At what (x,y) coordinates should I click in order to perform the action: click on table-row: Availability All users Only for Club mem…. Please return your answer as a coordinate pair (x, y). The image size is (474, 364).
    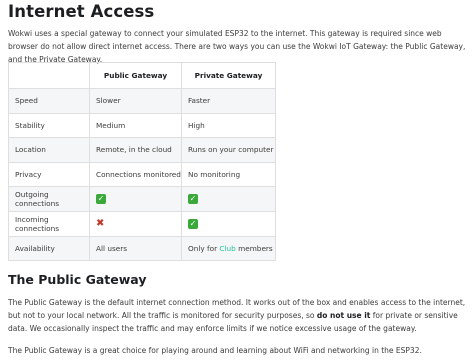
    Looking at the image, I should click on (142, 248).